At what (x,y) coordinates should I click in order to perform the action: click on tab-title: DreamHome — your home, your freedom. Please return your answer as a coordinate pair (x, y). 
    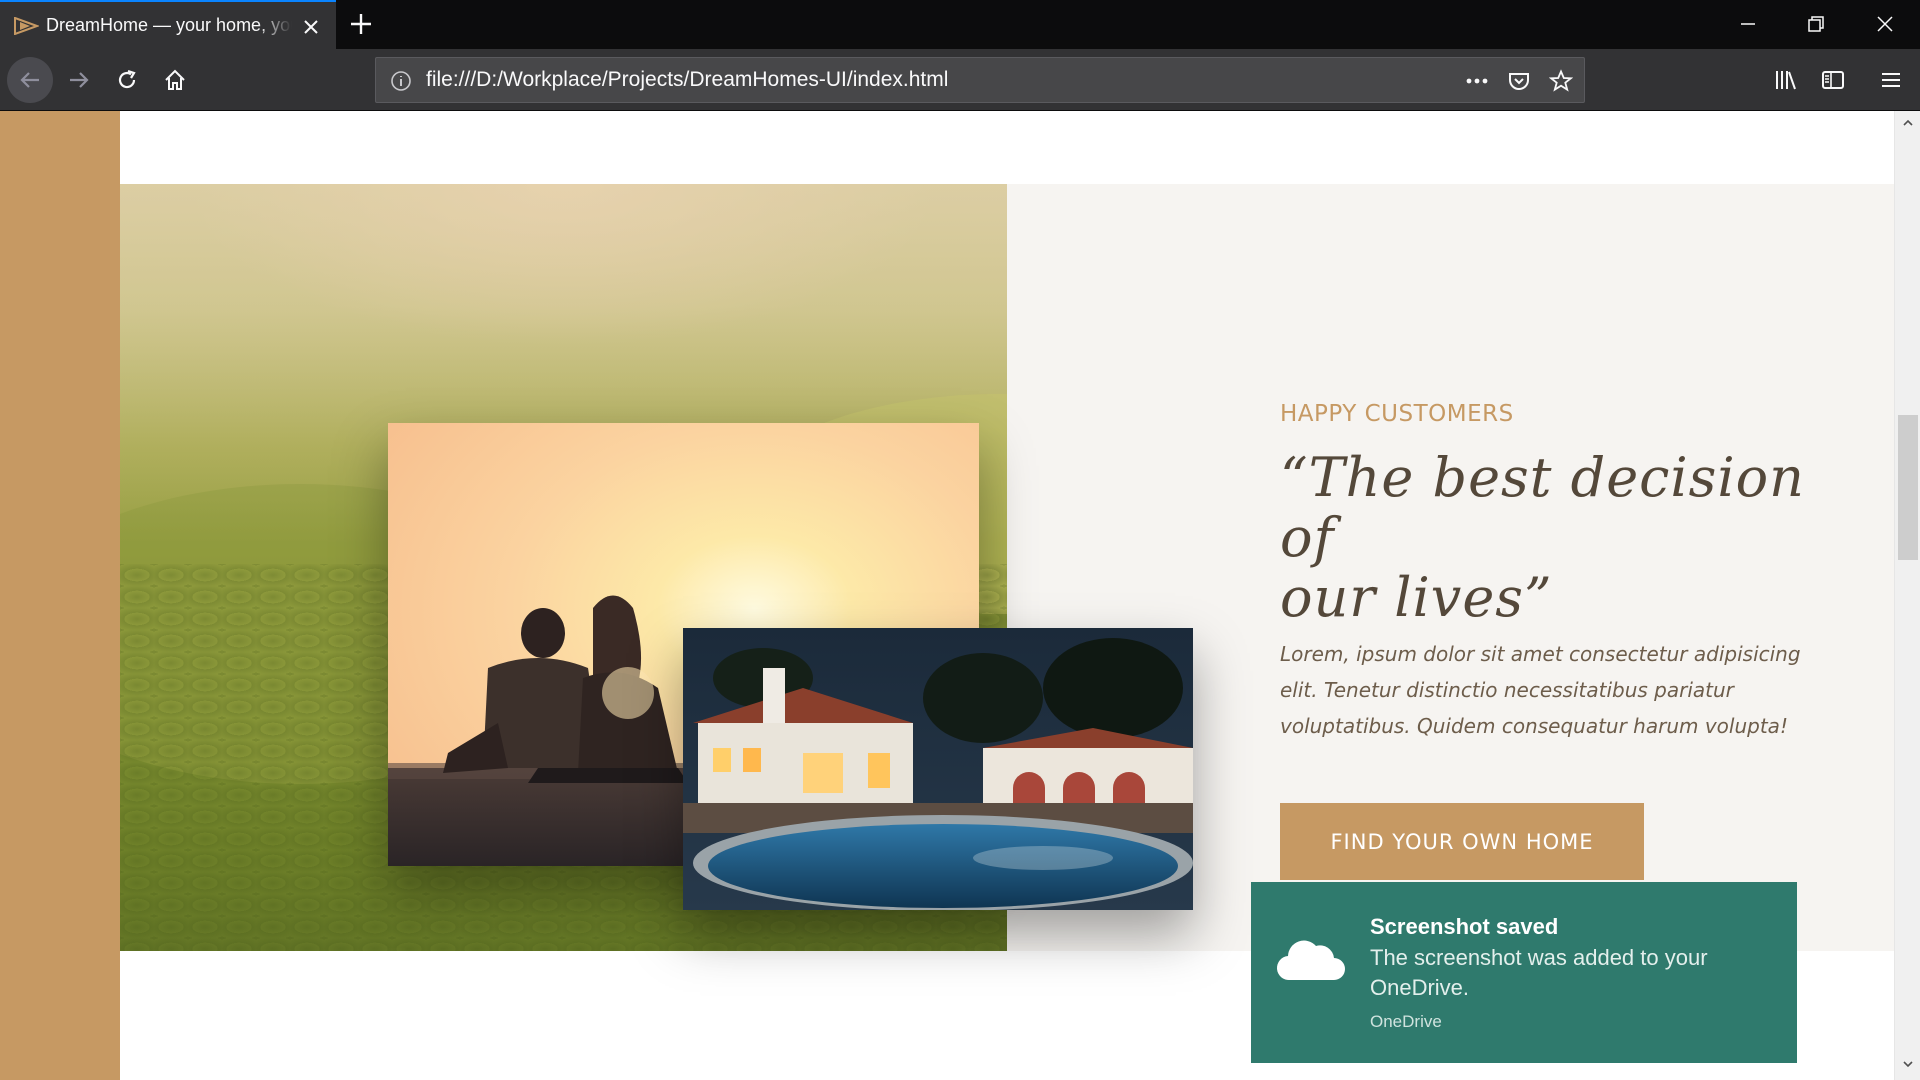
    Looking at the image, I should click on (169, 25).